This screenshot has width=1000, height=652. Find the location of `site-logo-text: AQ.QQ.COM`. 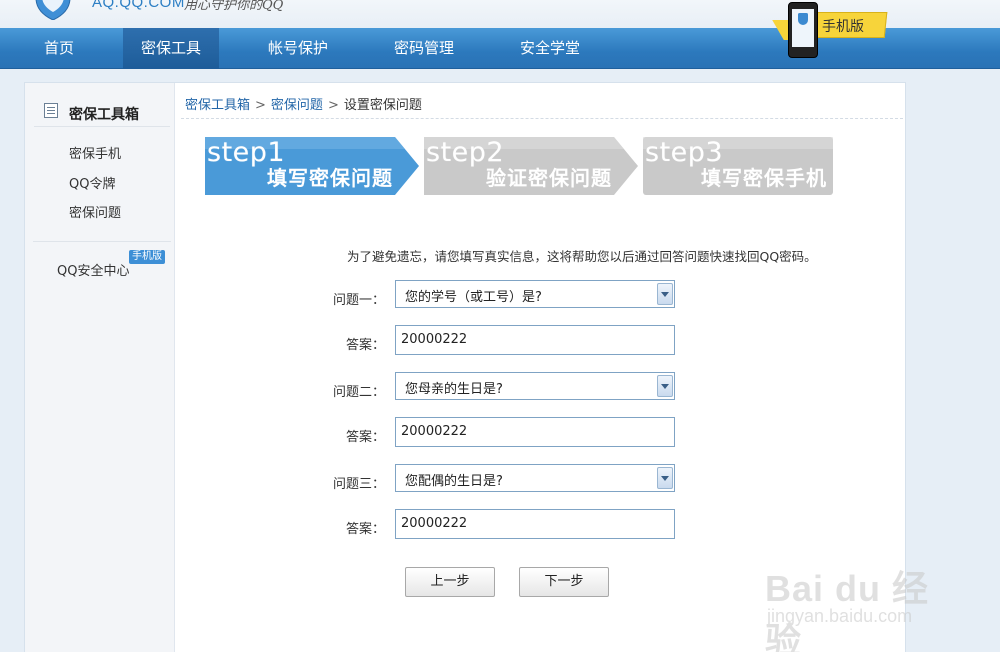

site-logo-text: AQ.QQ.COM is located at coordinates (138, 5).